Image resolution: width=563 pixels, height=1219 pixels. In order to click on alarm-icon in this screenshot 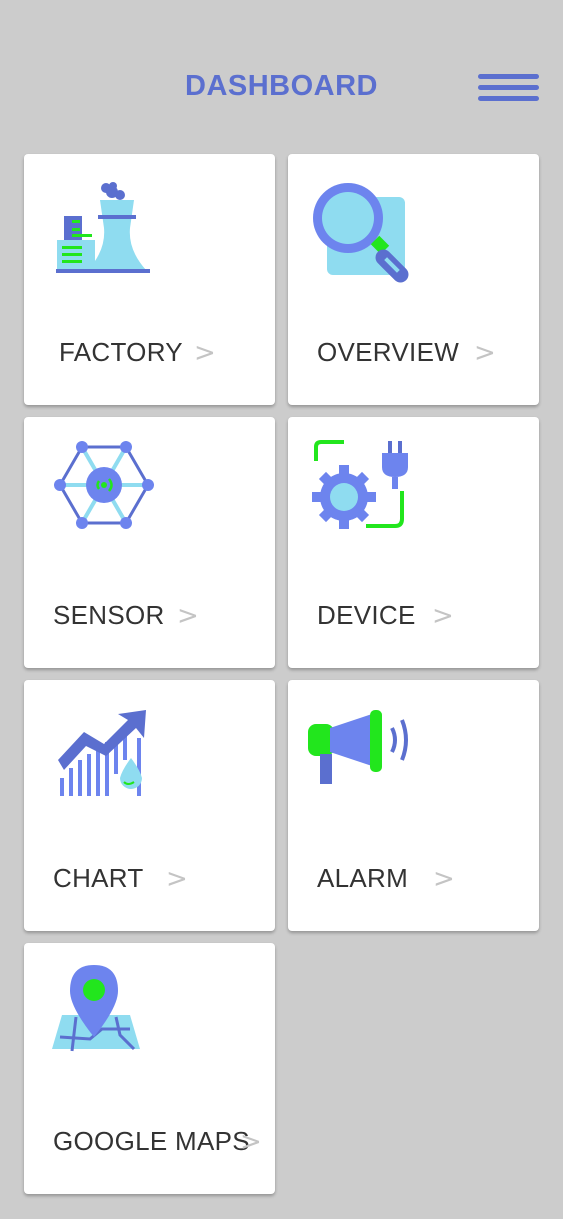, I will do `click(358, 747)`.